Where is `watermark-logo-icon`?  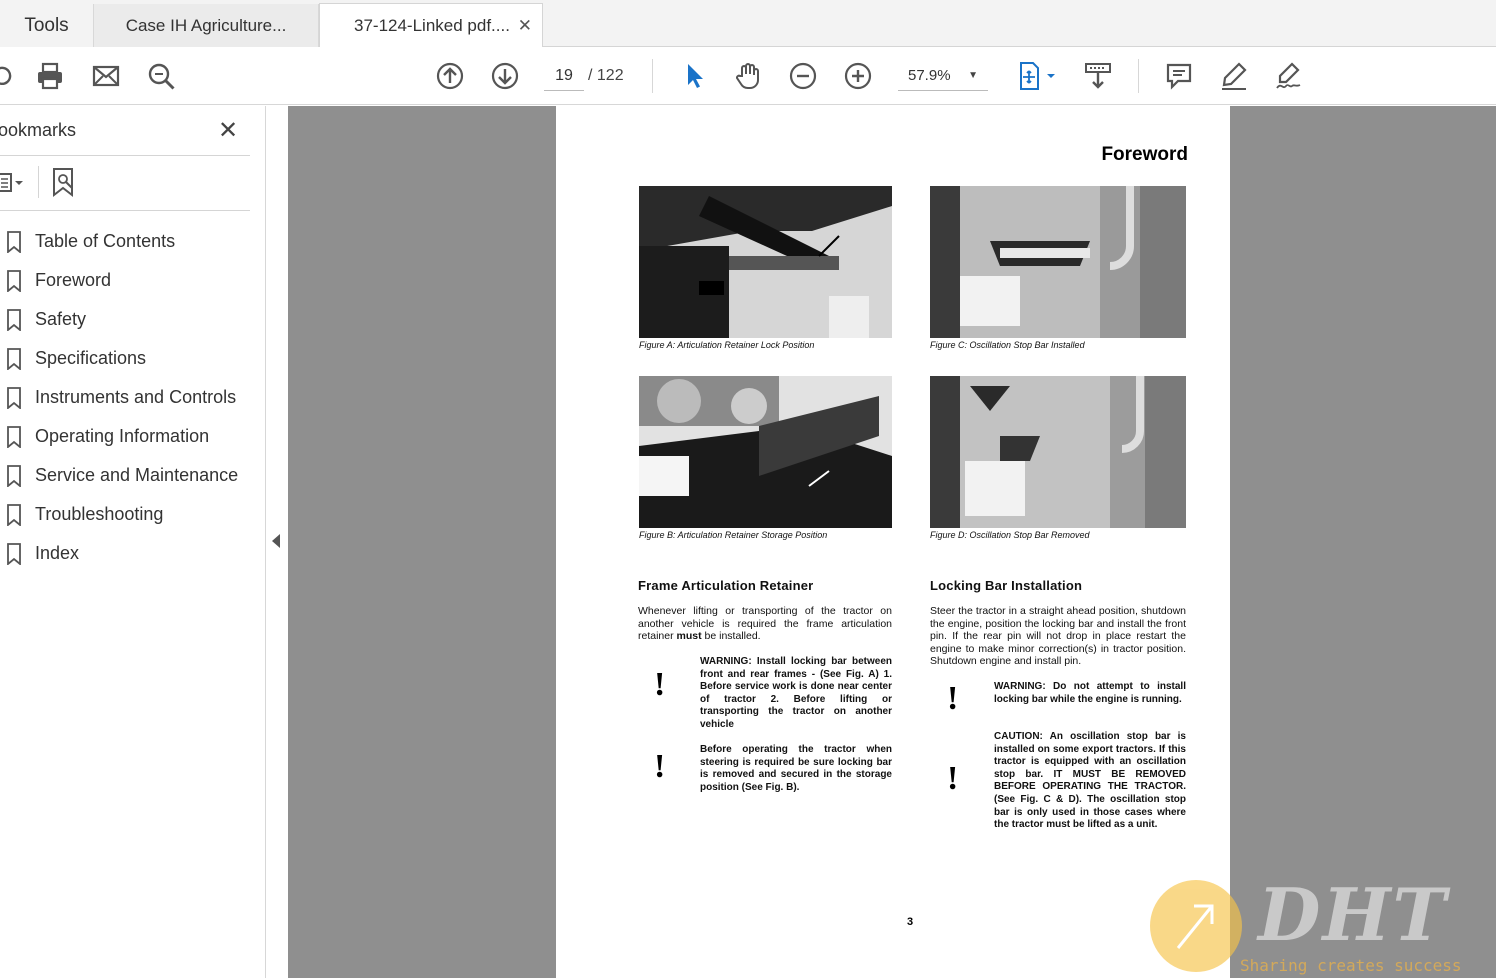 watermark-logo-icon is located at coordinates (1196, 926).